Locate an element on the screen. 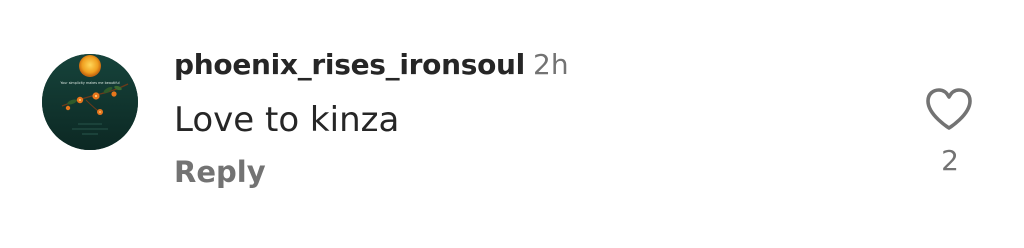  like-button is located at coordinates (949, 109).